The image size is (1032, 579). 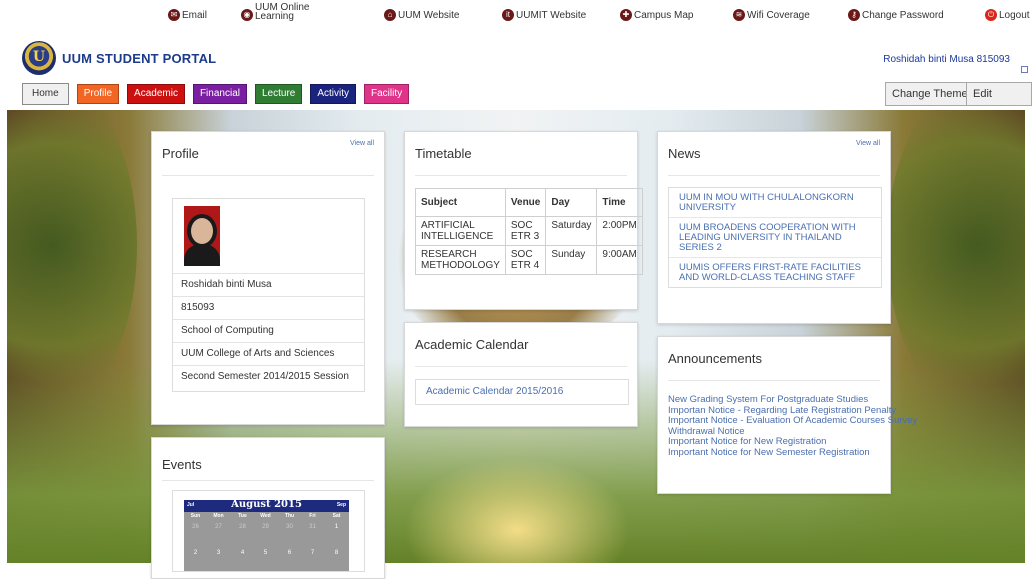 What do you see at coordinates (336, 527) in the screenshot?
I see `calendar-day: 1` at bounding box center [336, 527].